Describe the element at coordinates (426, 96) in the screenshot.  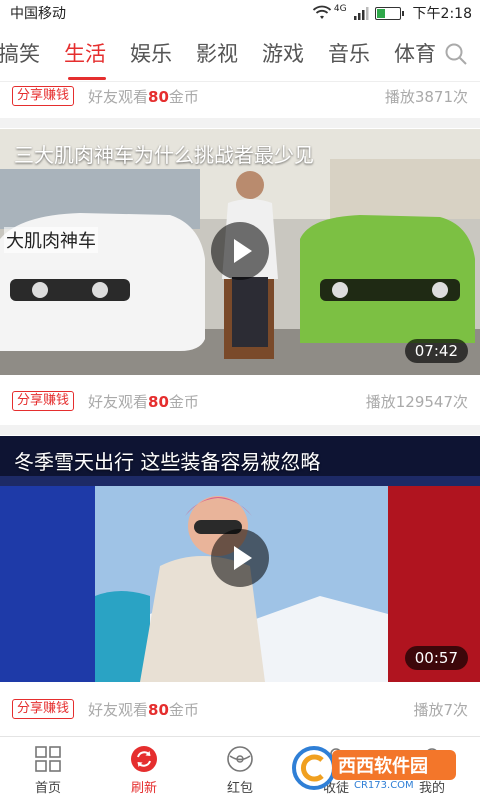
I see `play-count: 播放3871次` at that location.